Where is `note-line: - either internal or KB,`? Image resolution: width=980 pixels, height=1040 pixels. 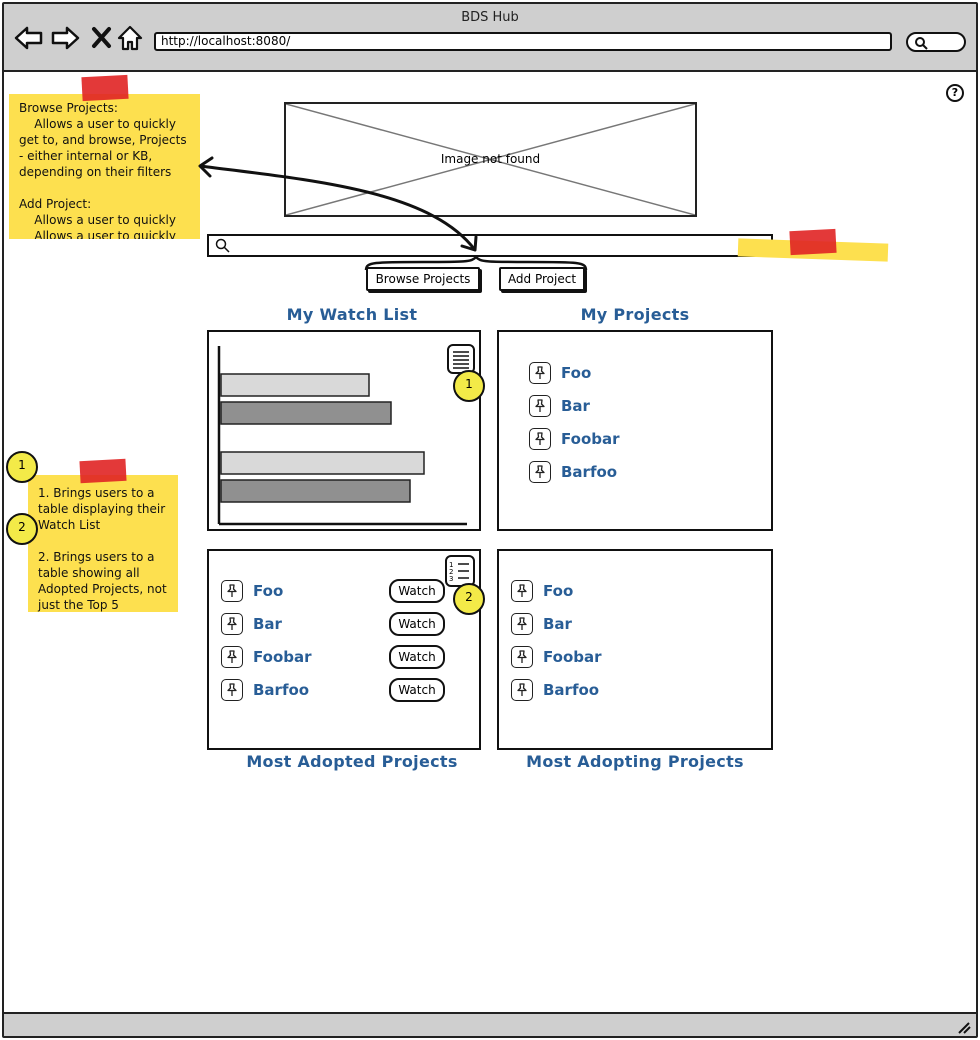 note-line: - either internal or KB, is located at coordinates (86, 156).